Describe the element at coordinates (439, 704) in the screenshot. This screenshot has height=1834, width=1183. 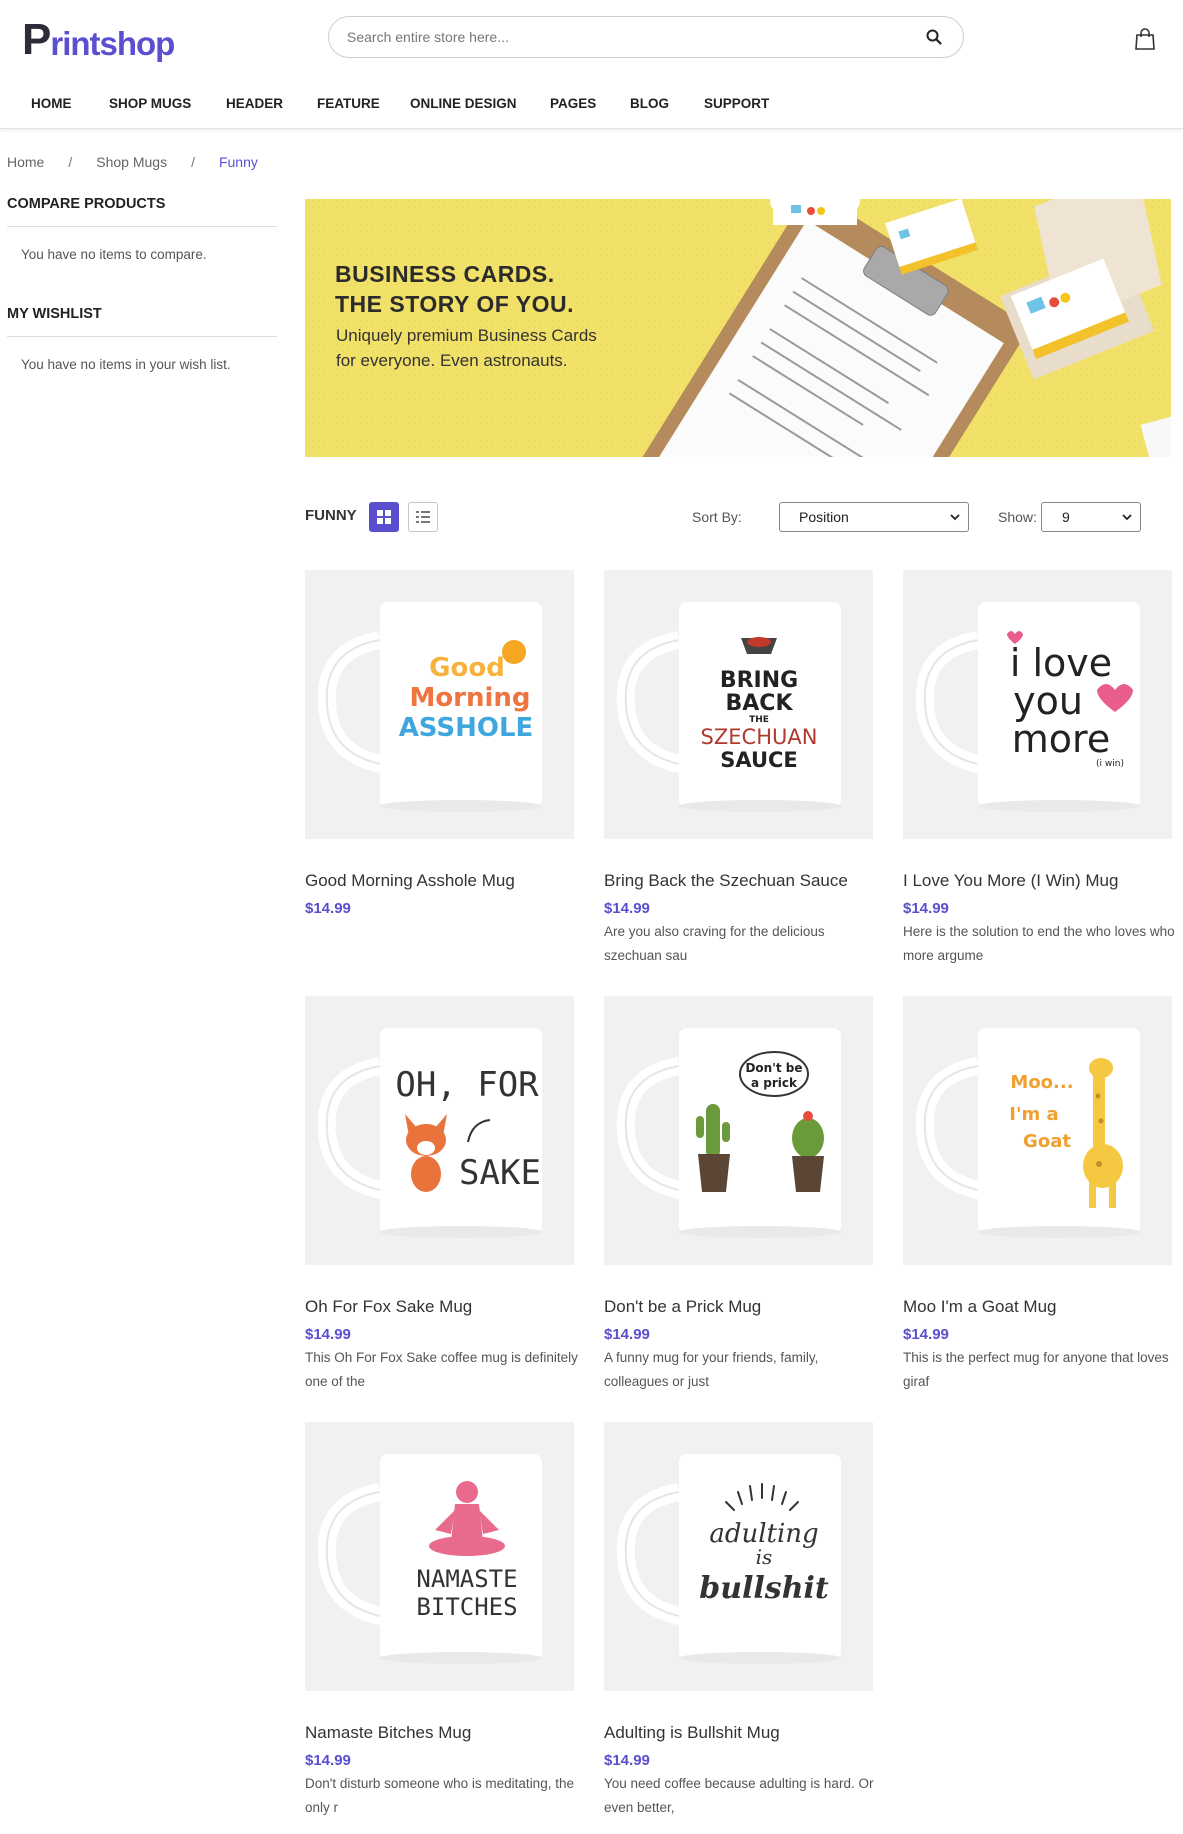
I see `product-image: Good Morning ASSHOLE` at that location.